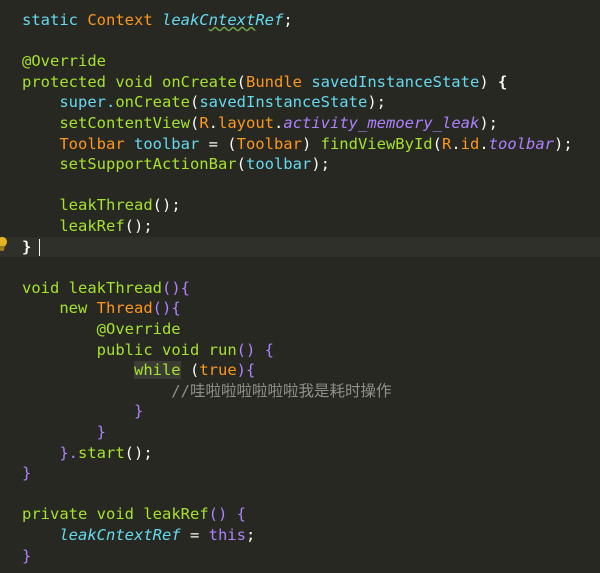 The image size is (600, 573). What do you see at coordinates (300, 308) in the screenshot?
I see `code-line: new Thread(){` at bounding box center [300, 308].